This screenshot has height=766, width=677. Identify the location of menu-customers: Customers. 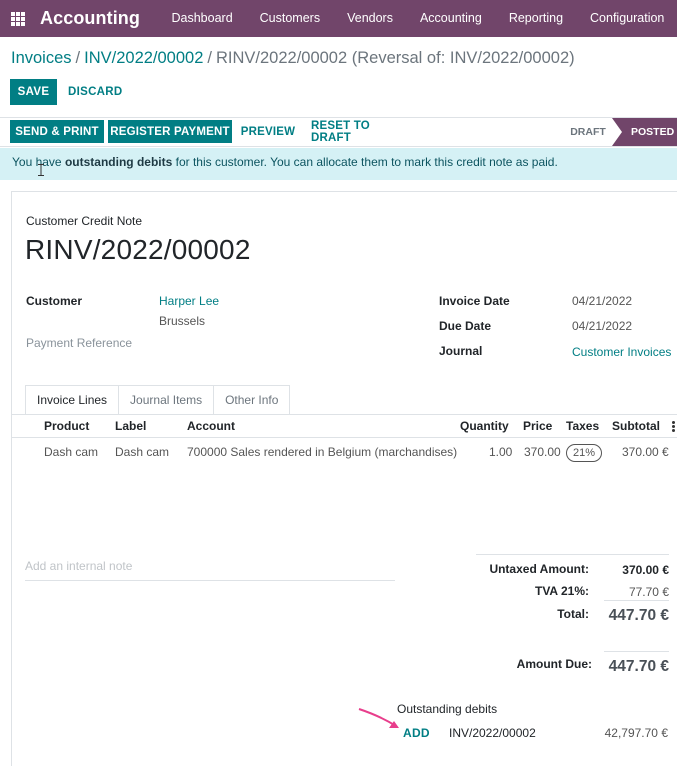
(289, 18).